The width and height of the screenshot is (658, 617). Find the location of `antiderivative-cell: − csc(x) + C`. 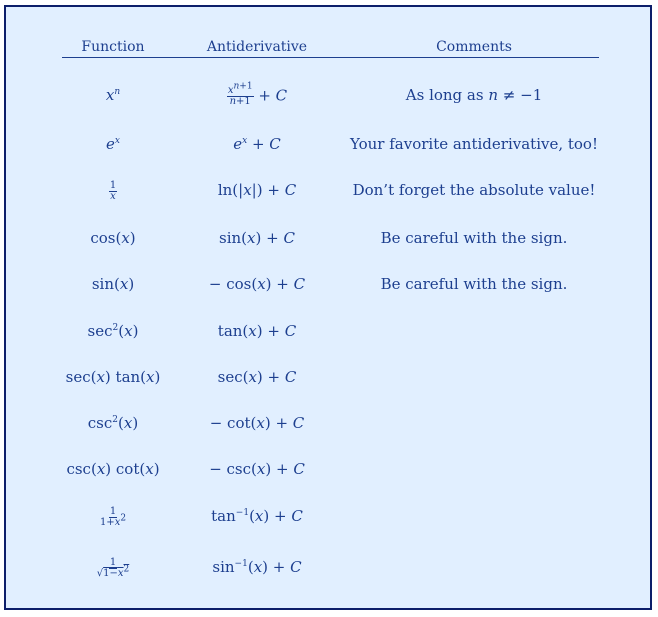

antiderivative-cell: − csc(x) + C is located at coordinates (257, 469).